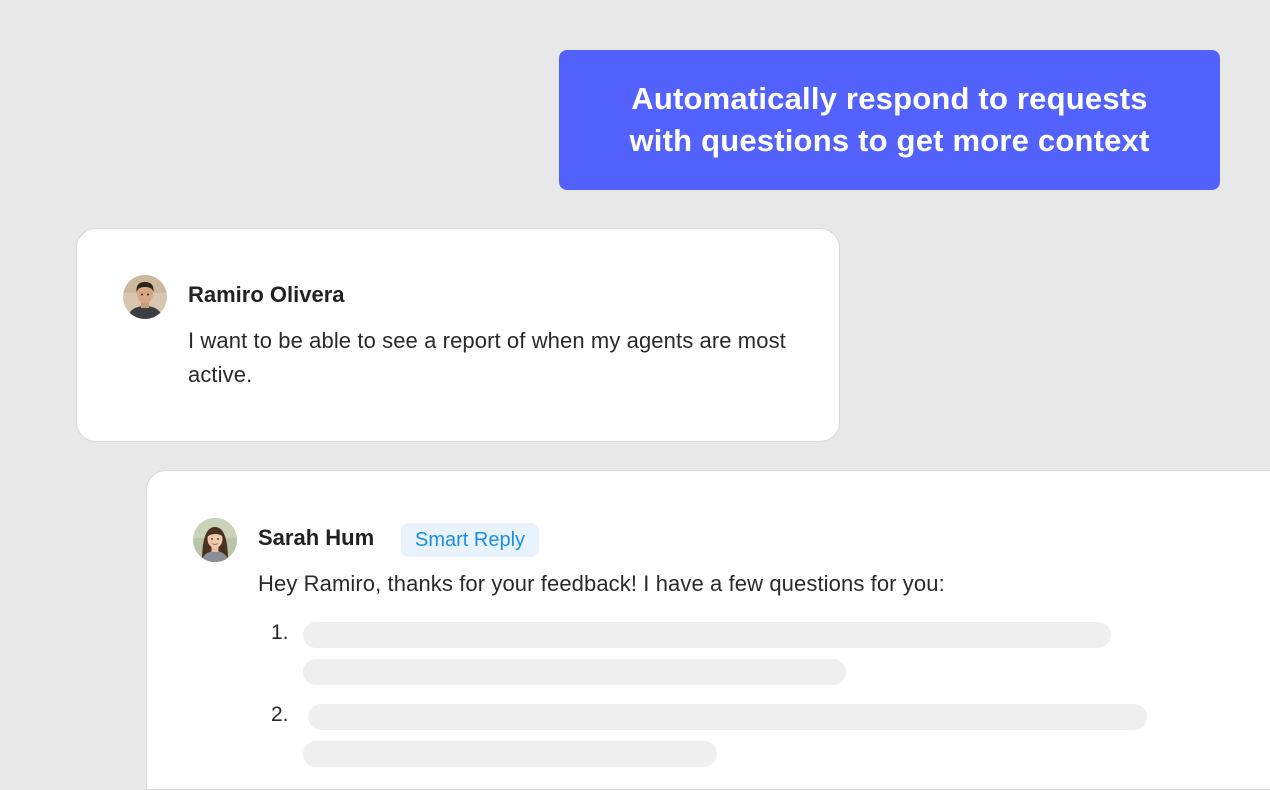  I want to click on list-item-number: 1., so click(280, 632).